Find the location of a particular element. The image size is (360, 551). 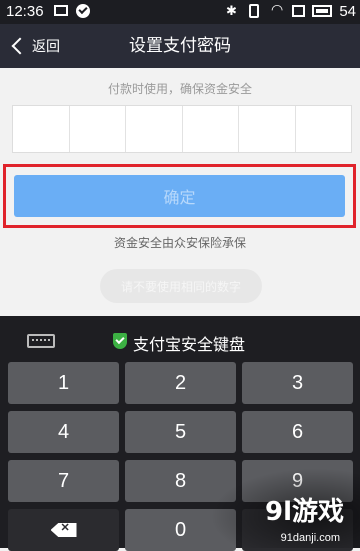

blank-key is located at coordinates (297, 530).